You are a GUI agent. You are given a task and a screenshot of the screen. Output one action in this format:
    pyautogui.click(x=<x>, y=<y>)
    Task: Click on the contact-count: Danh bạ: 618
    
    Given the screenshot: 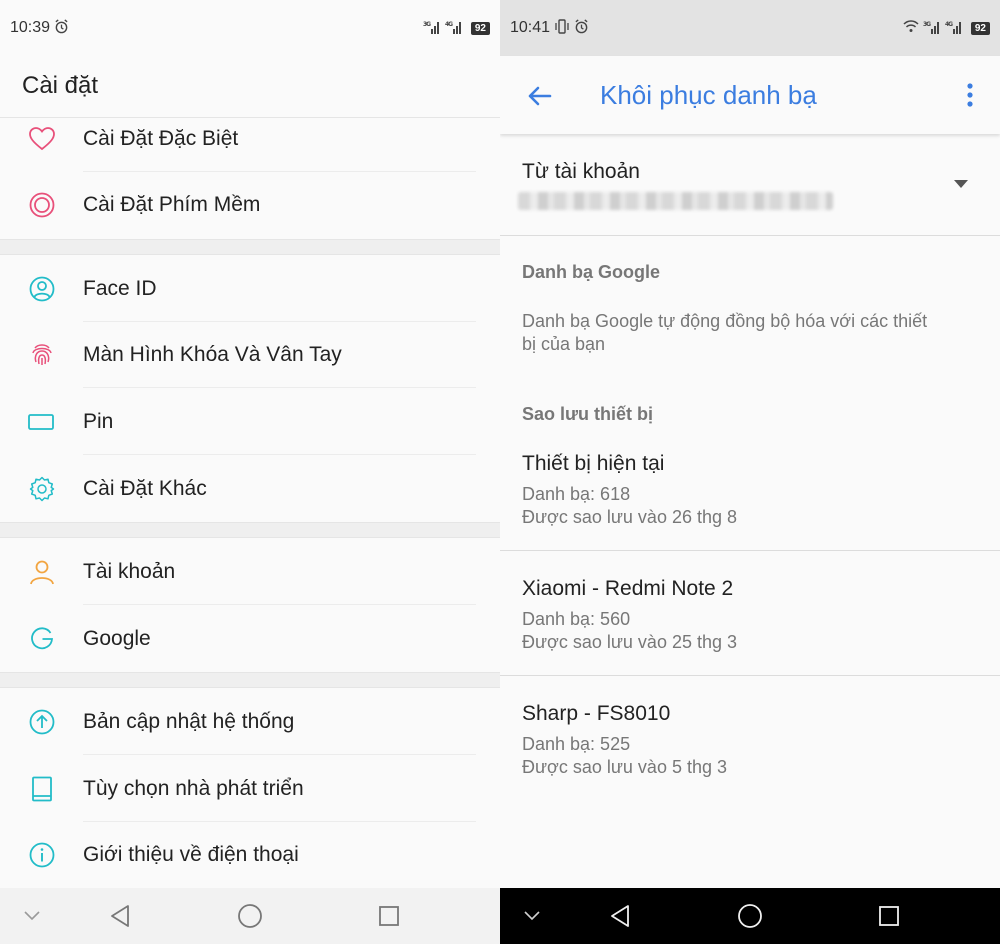 What is the action you would take?
    pyautogui.click(x=576, y=494)
    